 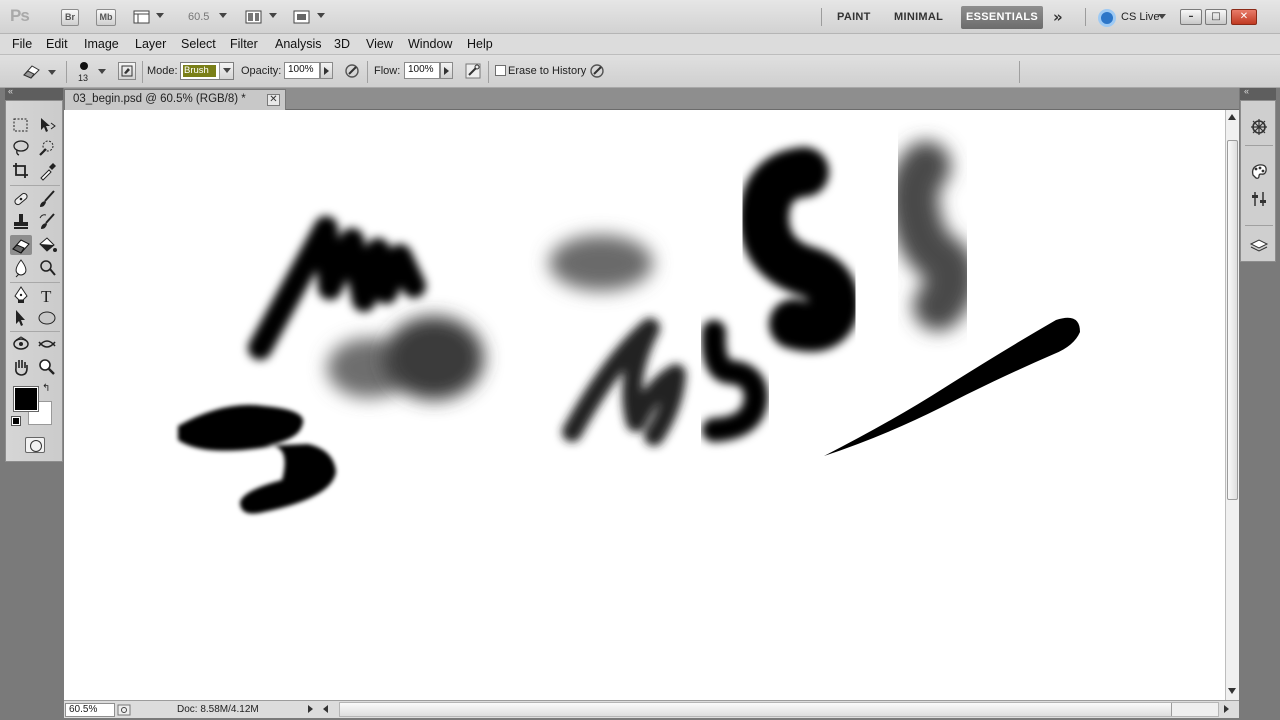 I want to click on brush-preset-picker: 13, so click(x=91, y=72).